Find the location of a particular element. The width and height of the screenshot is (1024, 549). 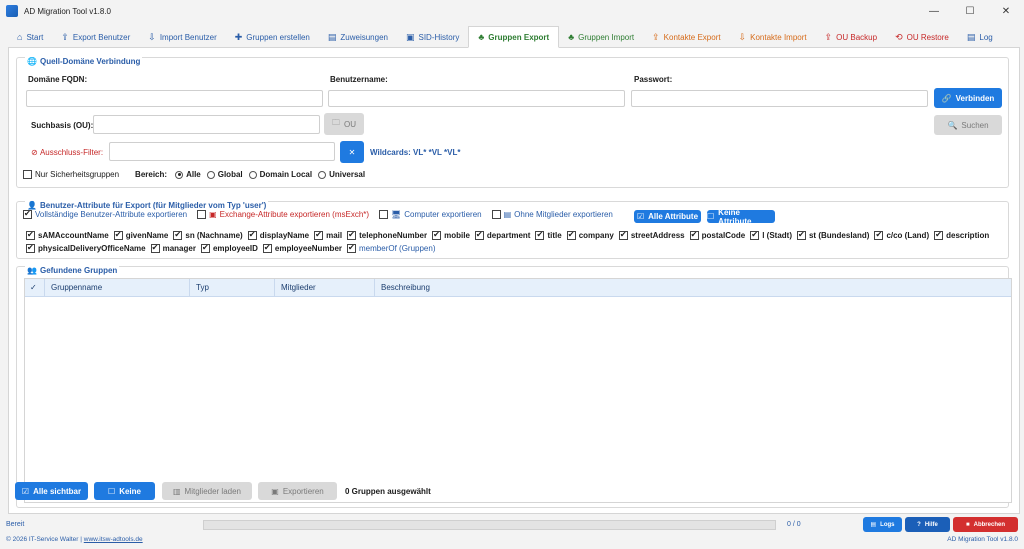

attr-checkbox: description is located at coordinates (961, 235).